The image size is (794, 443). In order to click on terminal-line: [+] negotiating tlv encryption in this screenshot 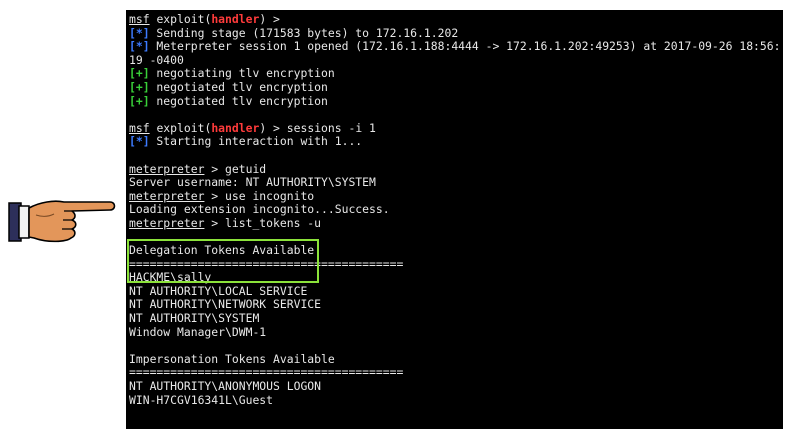, I will do `click(232, 73)`.